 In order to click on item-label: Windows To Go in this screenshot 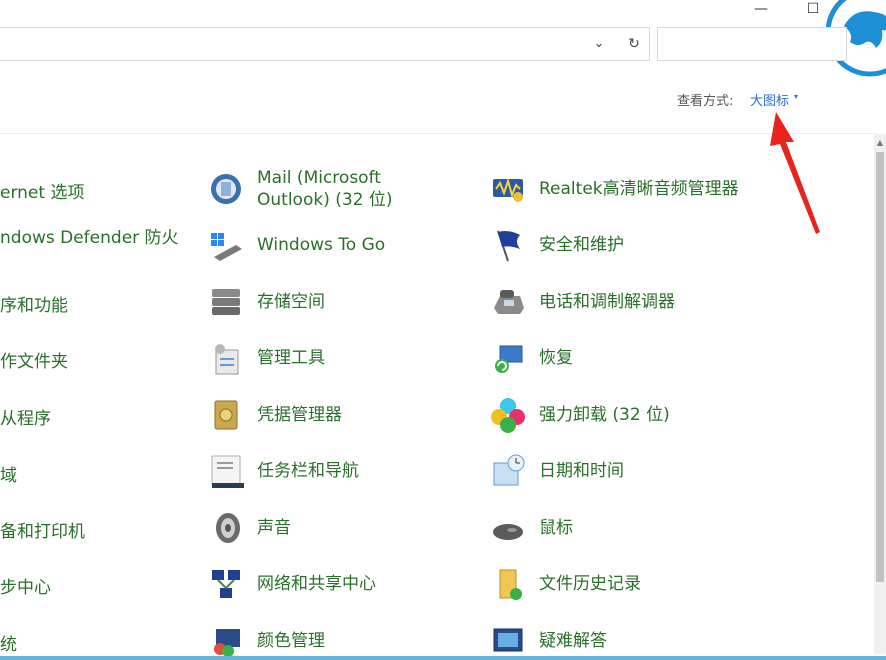, I will do `click(321, 245)`.